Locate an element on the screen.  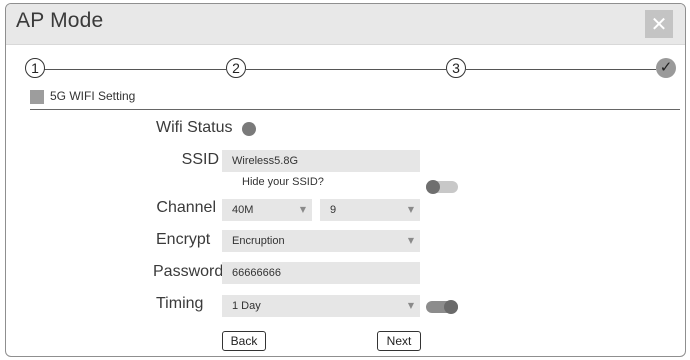
section-marker is located at coordinates (37, 97).